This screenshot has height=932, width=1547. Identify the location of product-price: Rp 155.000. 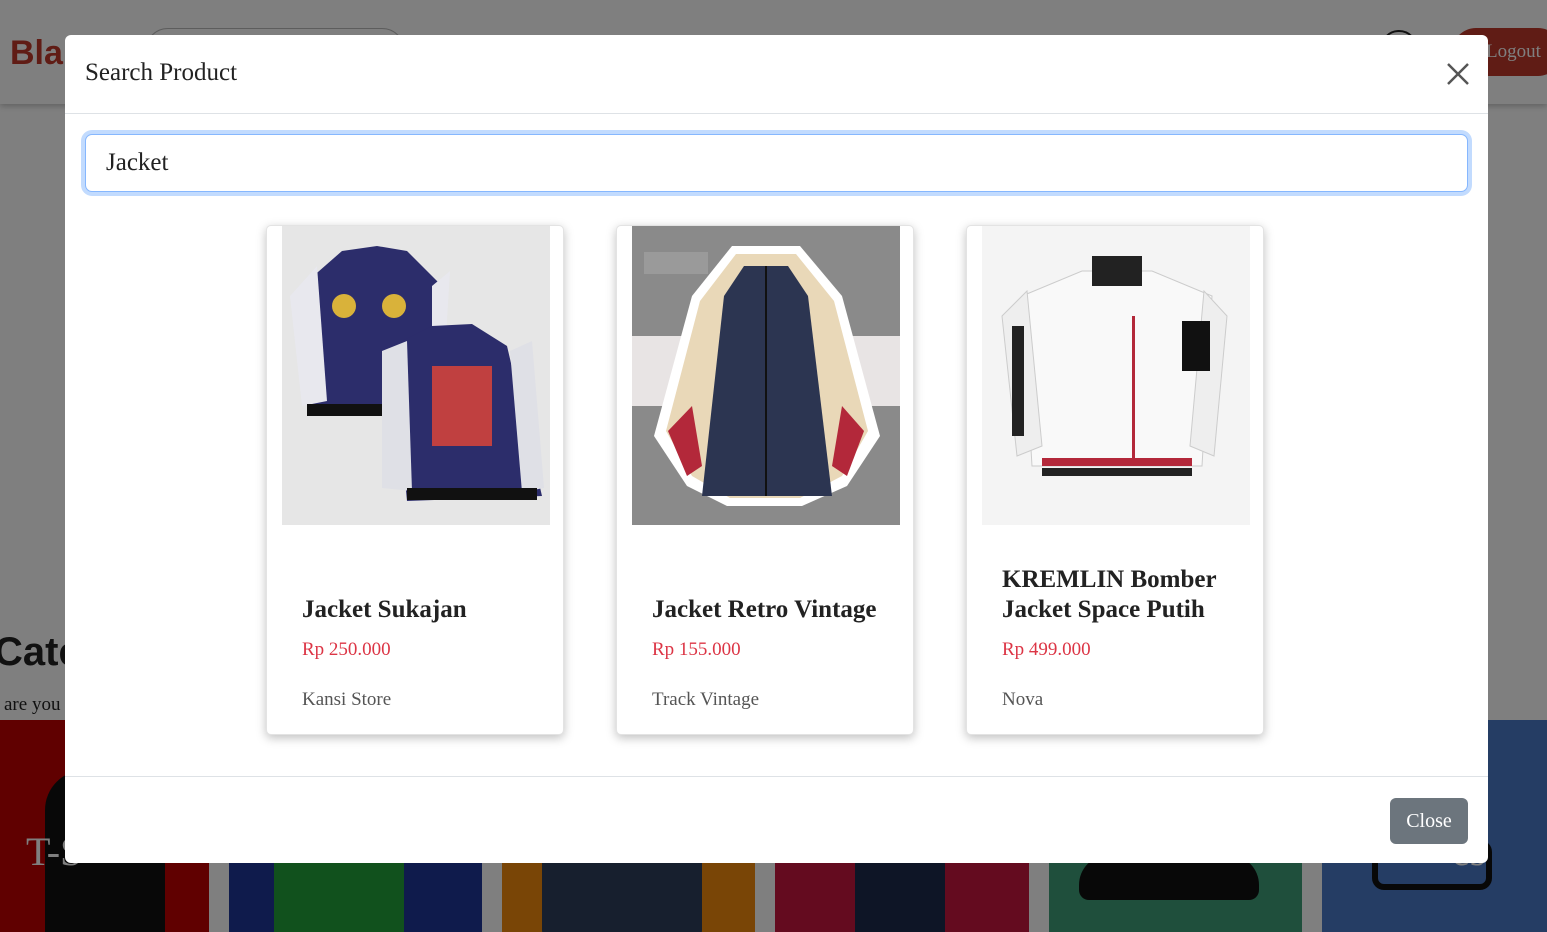
(696, 649).